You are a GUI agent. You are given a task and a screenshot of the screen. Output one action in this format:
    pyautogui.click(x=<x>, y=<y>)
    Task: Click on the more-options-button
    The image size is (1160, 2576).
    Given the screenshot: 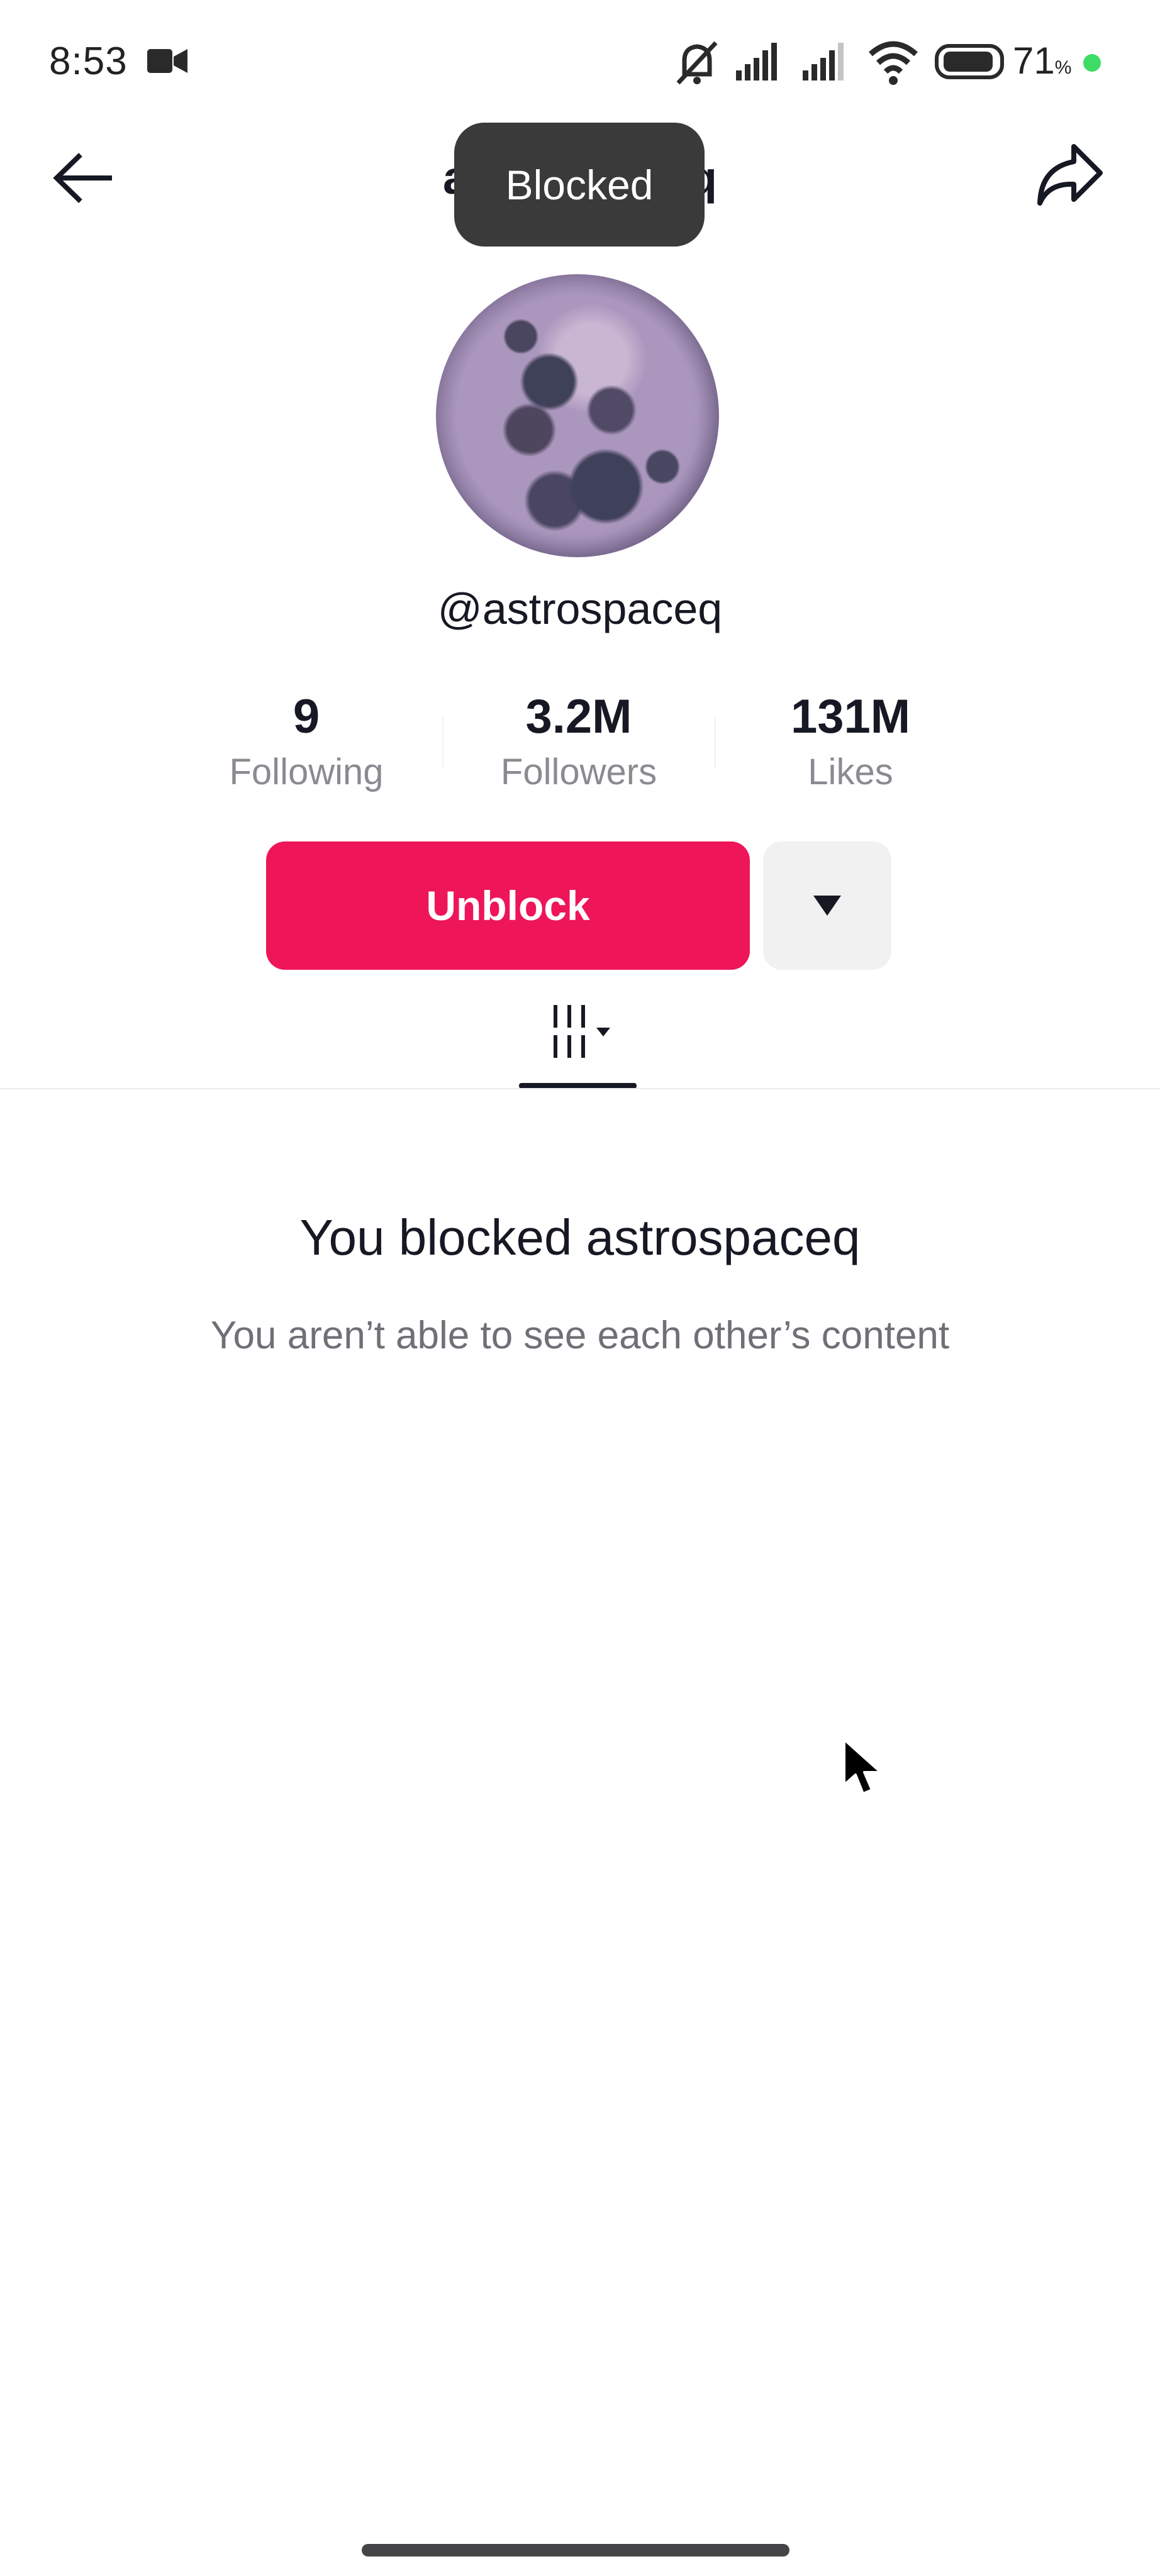 What is the action you would take?
    pyautogui.click(x=827, y=905)
    